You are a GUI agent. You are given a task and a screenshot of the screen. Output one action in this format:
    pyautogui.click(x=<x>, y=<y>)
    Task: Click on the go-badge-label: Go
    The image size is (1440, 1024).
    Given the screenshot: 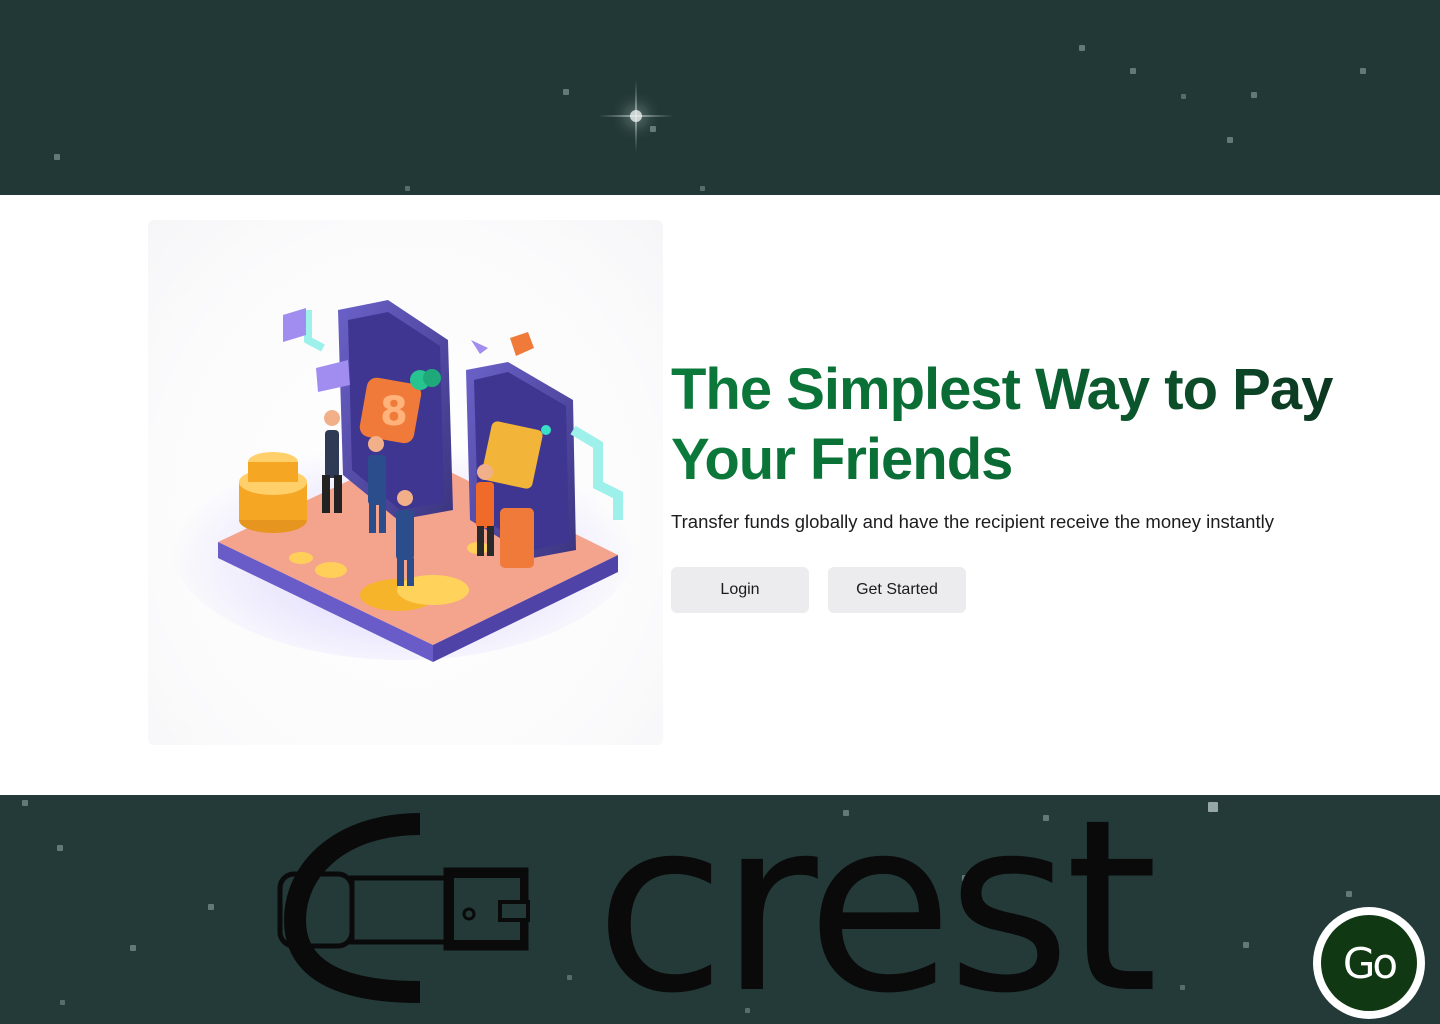 What is the action you would take?
    pyautogui.click(x=1370, y=963)
    